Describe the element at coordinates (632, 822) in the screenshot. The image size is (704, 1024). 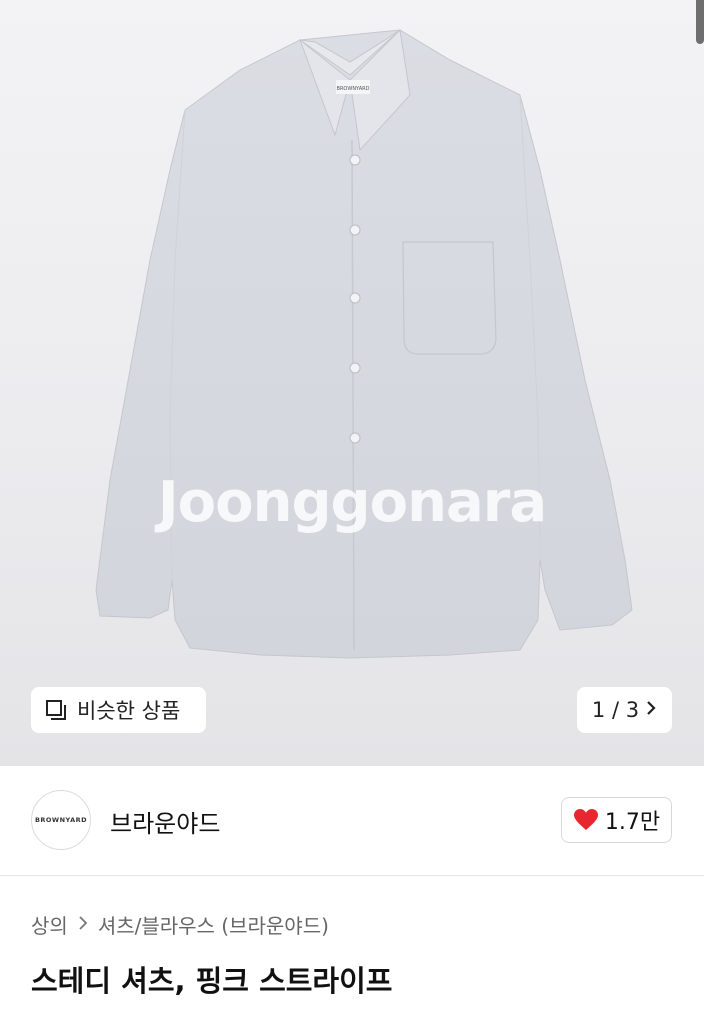
I see `like-count: 1.7만` at that location.